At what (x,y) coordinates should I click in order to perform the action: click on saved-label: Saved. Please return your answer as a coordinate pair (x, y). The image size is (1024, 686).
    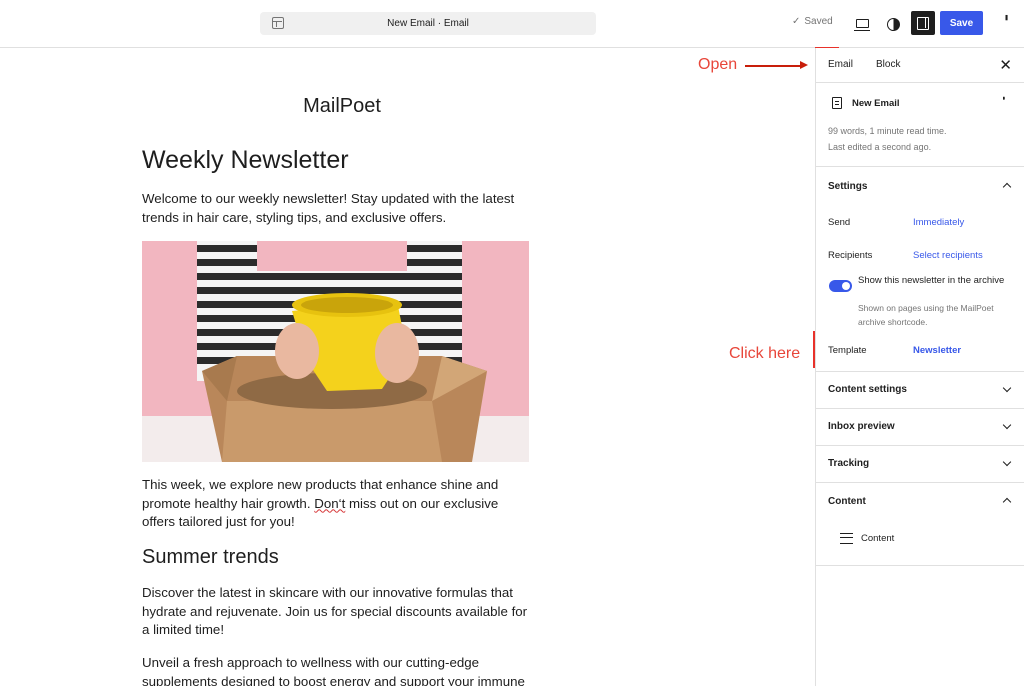
    Looking at the image, I should click on (818, 21).